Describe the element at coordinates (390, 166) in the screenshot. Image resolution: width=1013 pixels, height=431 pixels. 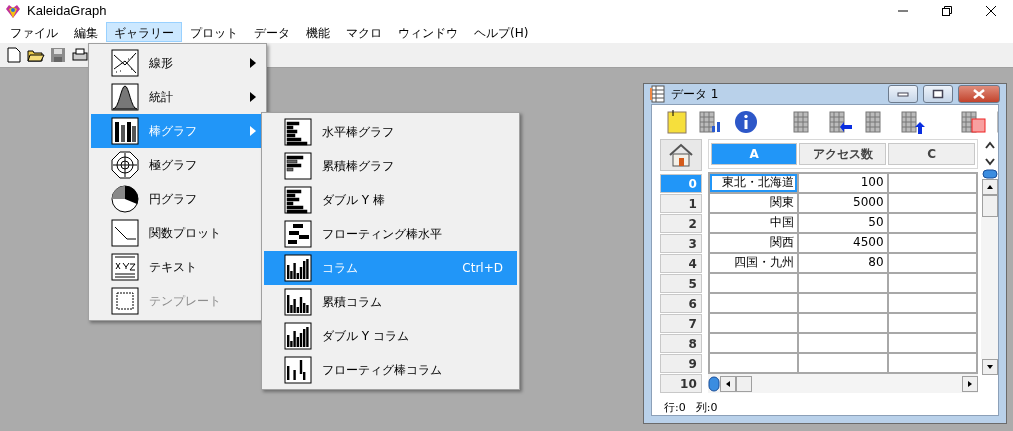
I see `menu-entry: 累積棒グラフ` at that location.